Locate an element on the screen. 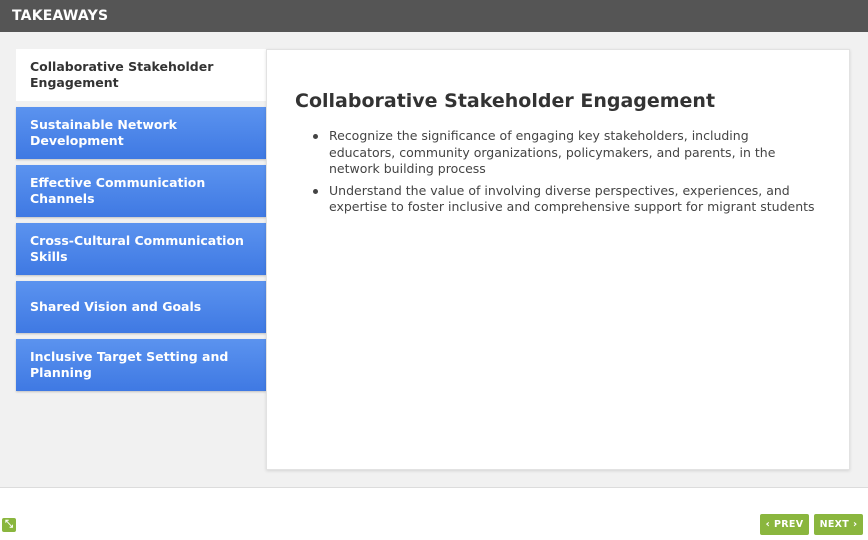 This screenshot has width=868, height=540. tab-sustainable-network-development: Sustainable Network Development is located at coordinates (141, 133).